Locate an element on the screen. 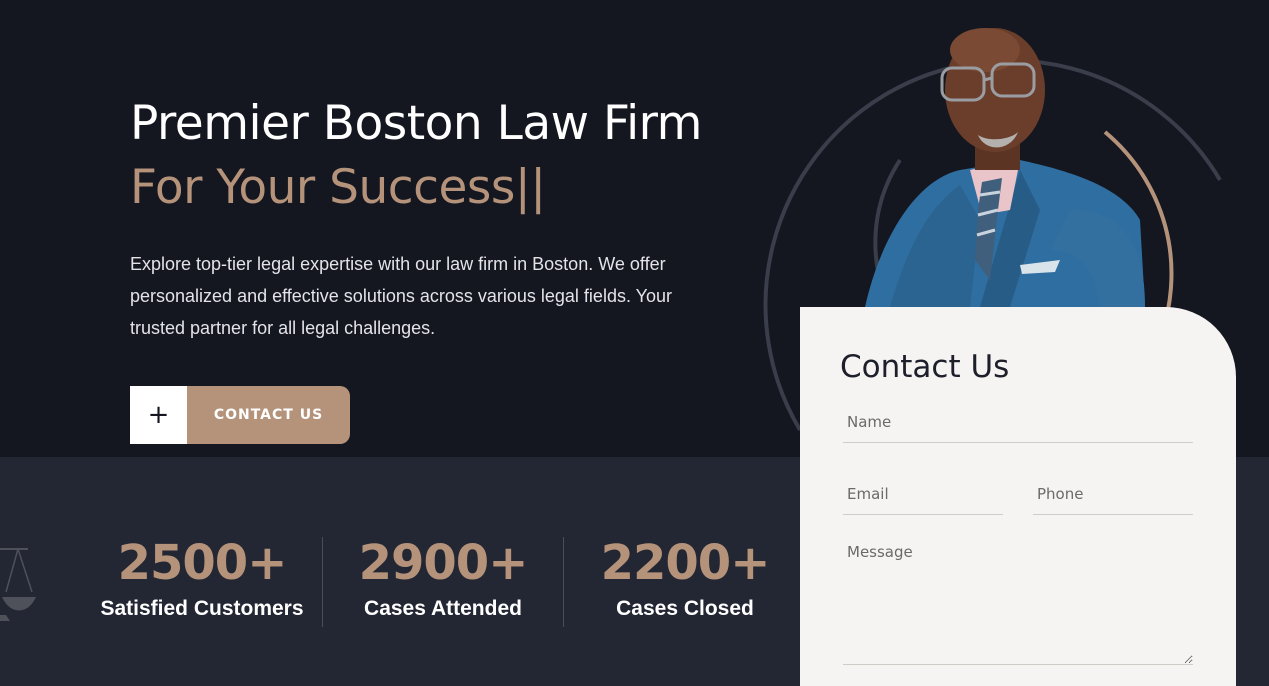  contact-form-title: Contact Us is located at coordinates (925, 367).